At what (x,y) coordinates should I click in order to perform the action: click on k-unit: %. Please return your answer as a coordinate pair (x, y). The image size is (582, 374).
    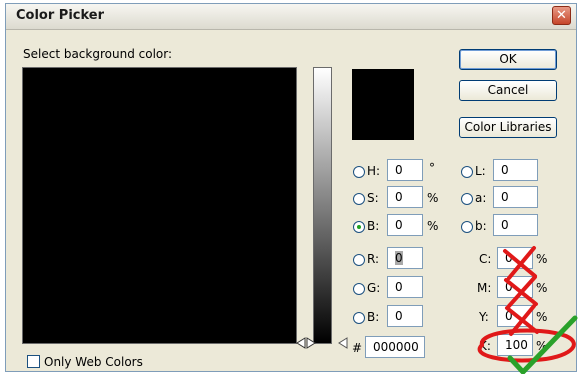
    Looking at the image, I should click on (542, 346).